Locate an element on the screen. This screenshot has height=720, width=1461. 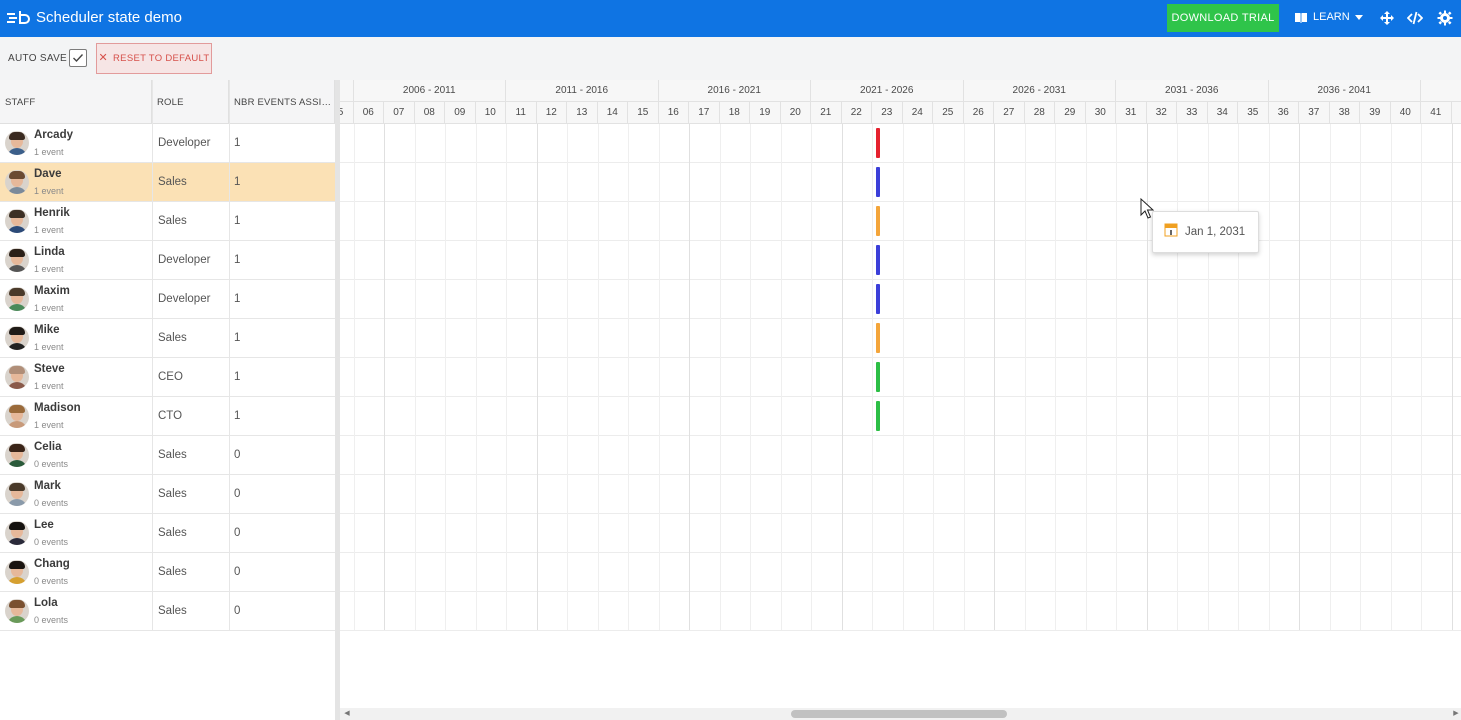
timeline-year-label: 11 is located at coordinates (521, 112).